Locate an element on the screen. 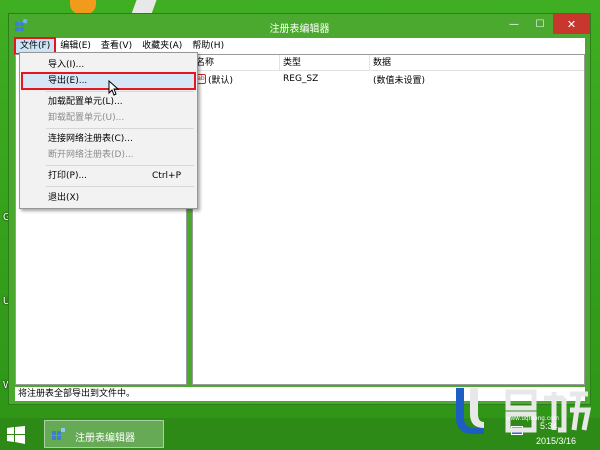 This screenshot has height=450, width=600. uqidong-logo is located at coordinates (524, 411).